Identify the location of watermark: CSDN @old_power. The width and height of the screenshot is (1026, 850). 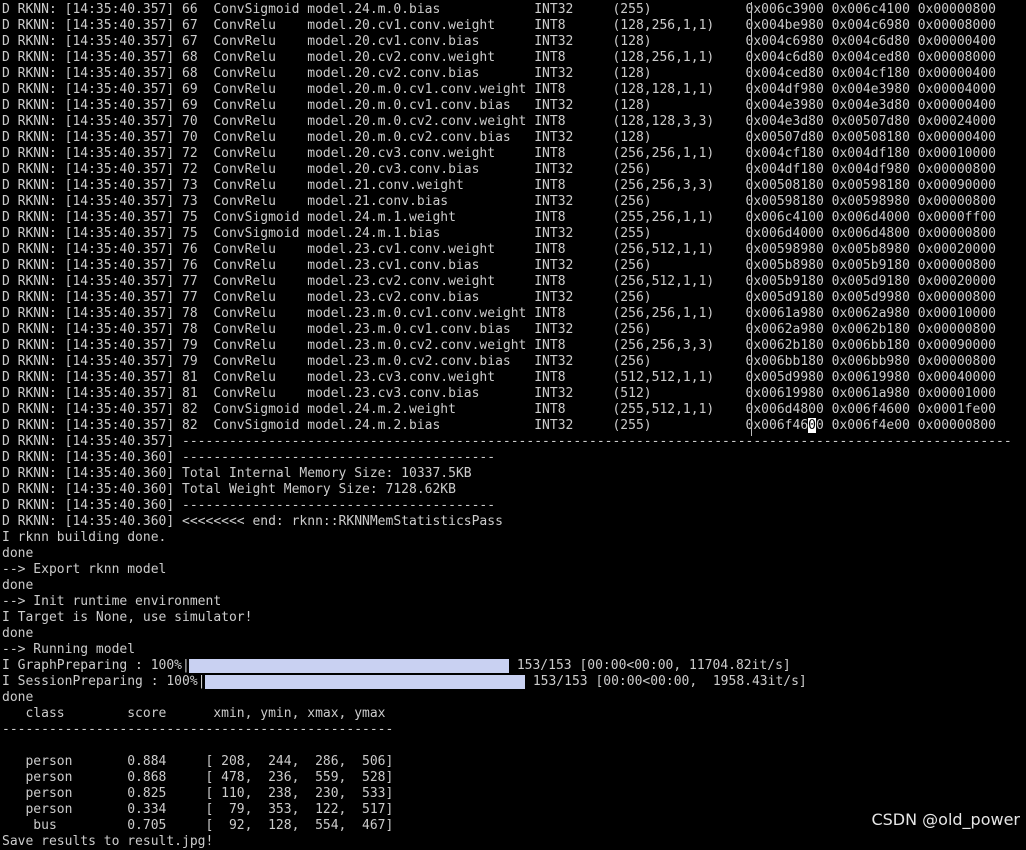
(945, 819).